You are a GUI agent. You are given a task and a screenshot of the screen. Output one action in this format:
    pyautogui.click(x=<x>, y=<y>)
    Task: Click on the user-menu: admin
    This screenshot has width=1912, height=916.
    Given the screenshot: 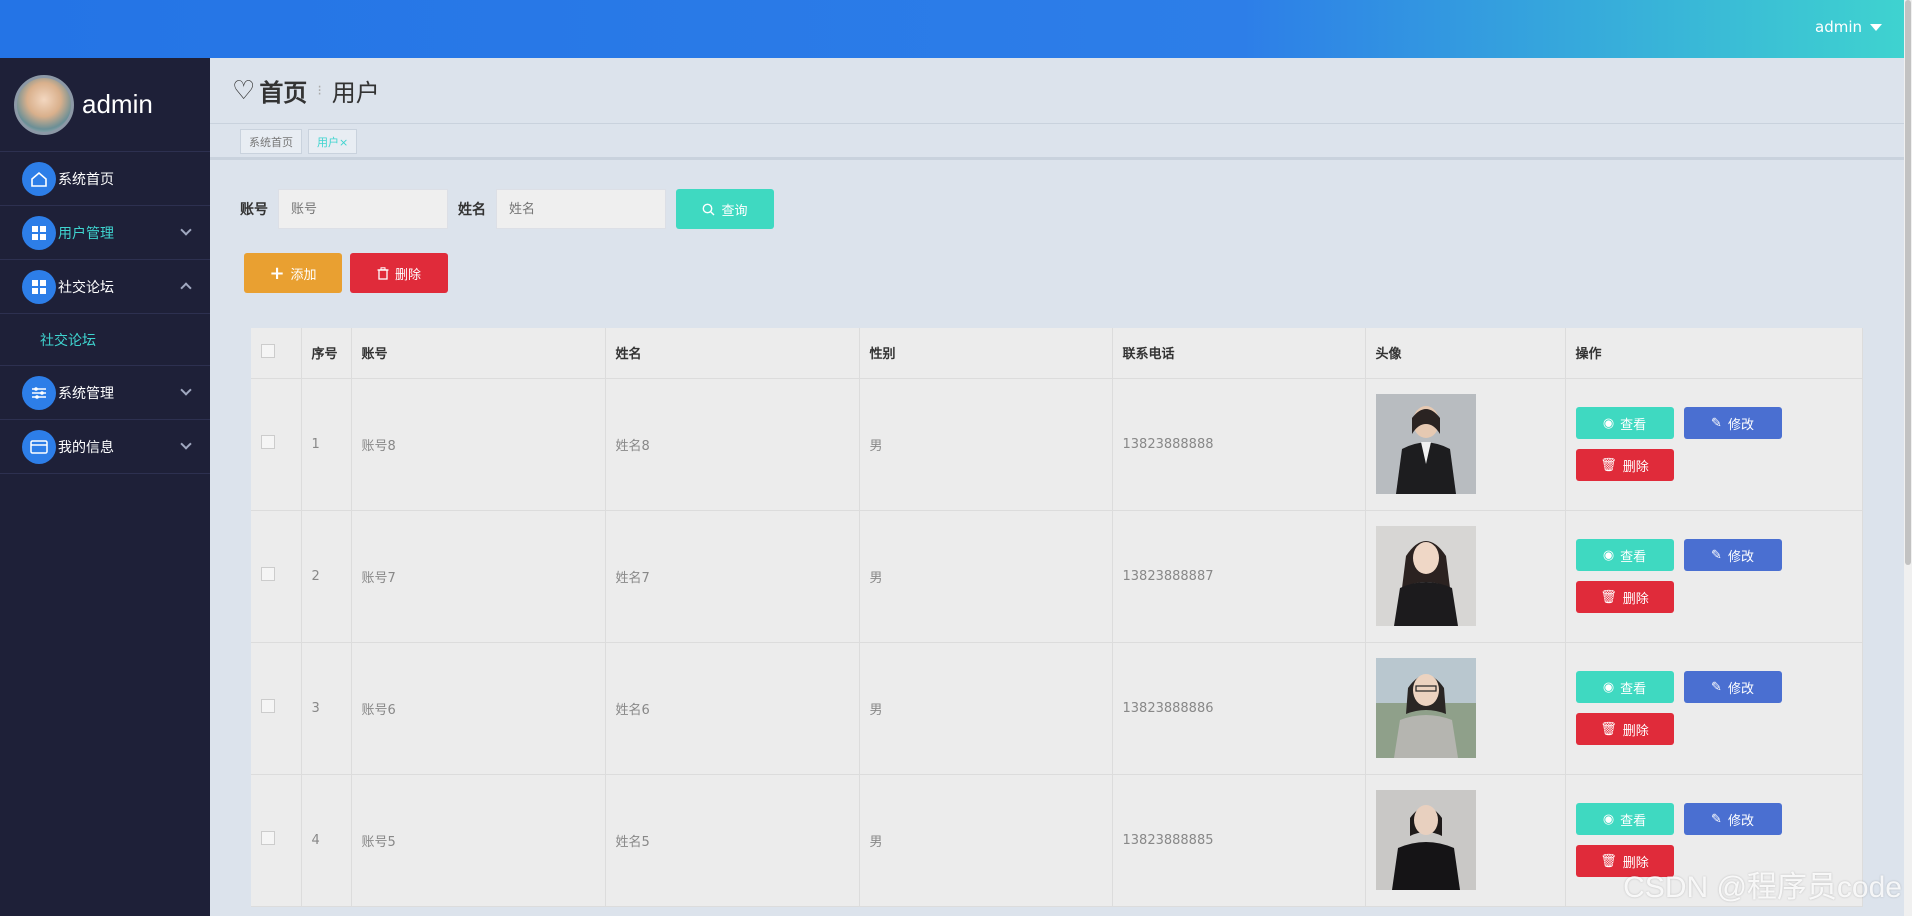 What is the action you would take?
    pyautogui.click(x=1848, y=27)
    